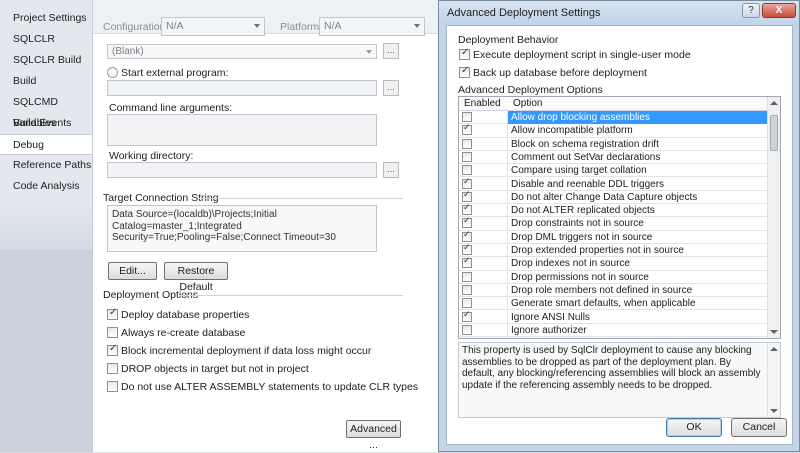 The height and width of the screenshot is (453, 800). Describe the element at coordinates (586, 157) in the screenshot. I see `option-label: Comment out SetVar declarations` at that location.